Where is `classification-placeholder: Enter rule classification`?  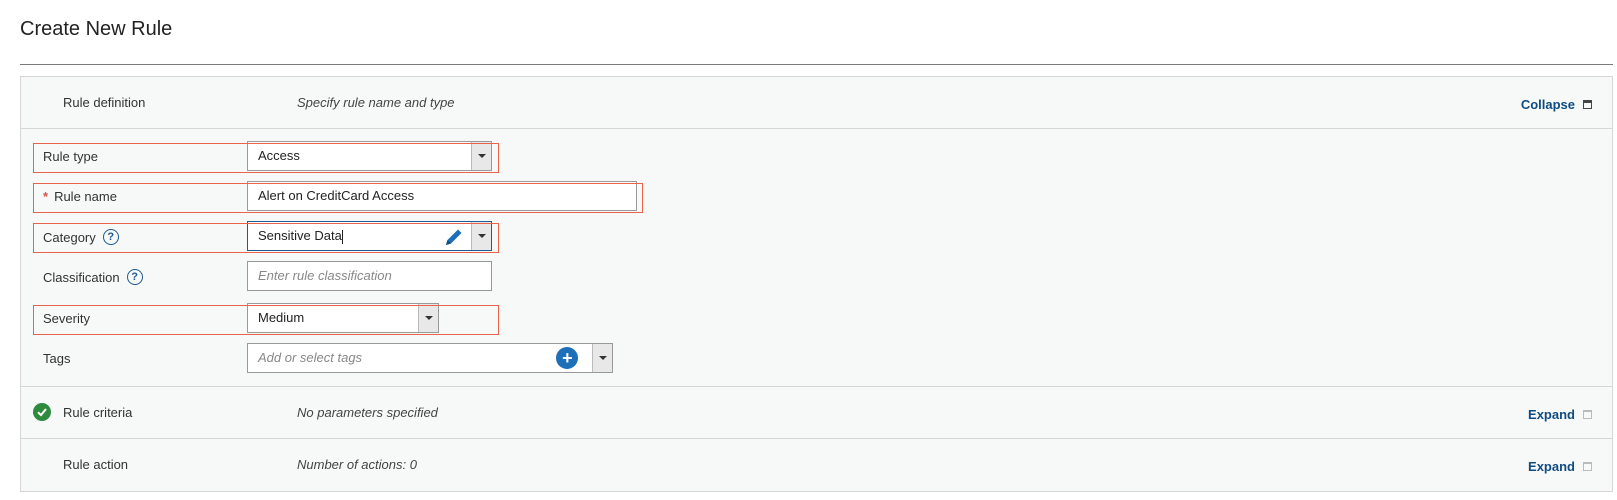
classification-placeholder: Enter rule classification is located at coordinates (325, 275).